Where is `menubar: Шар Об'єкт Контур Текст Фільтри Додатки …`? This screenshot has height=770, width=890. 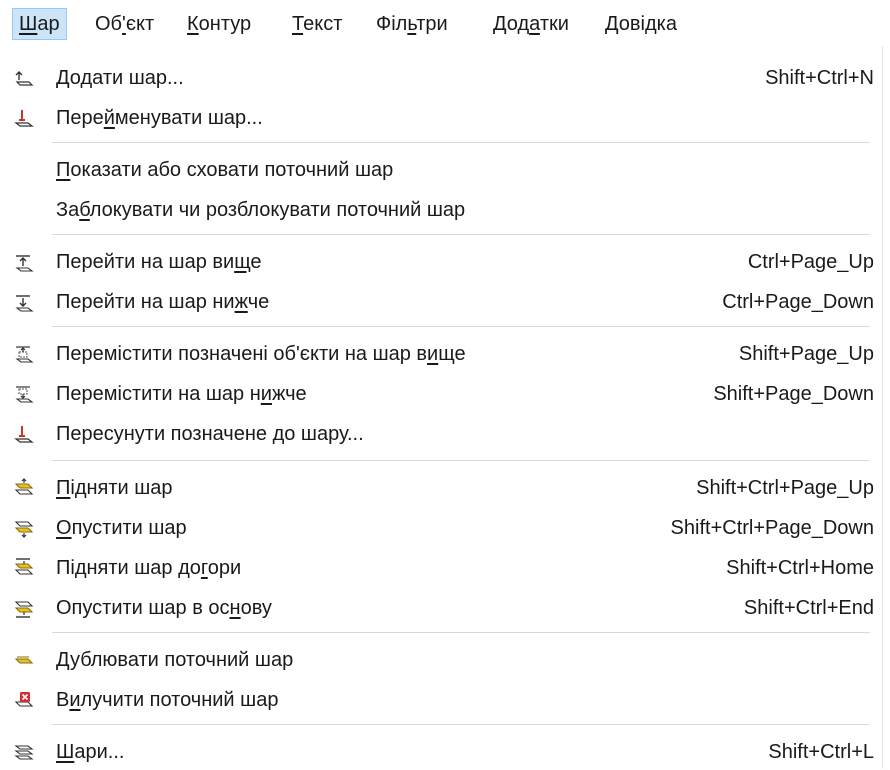
menubar: Шар Об'єкт Контур Текст Фільтри Додатки … is located at coordinates (445, 23).